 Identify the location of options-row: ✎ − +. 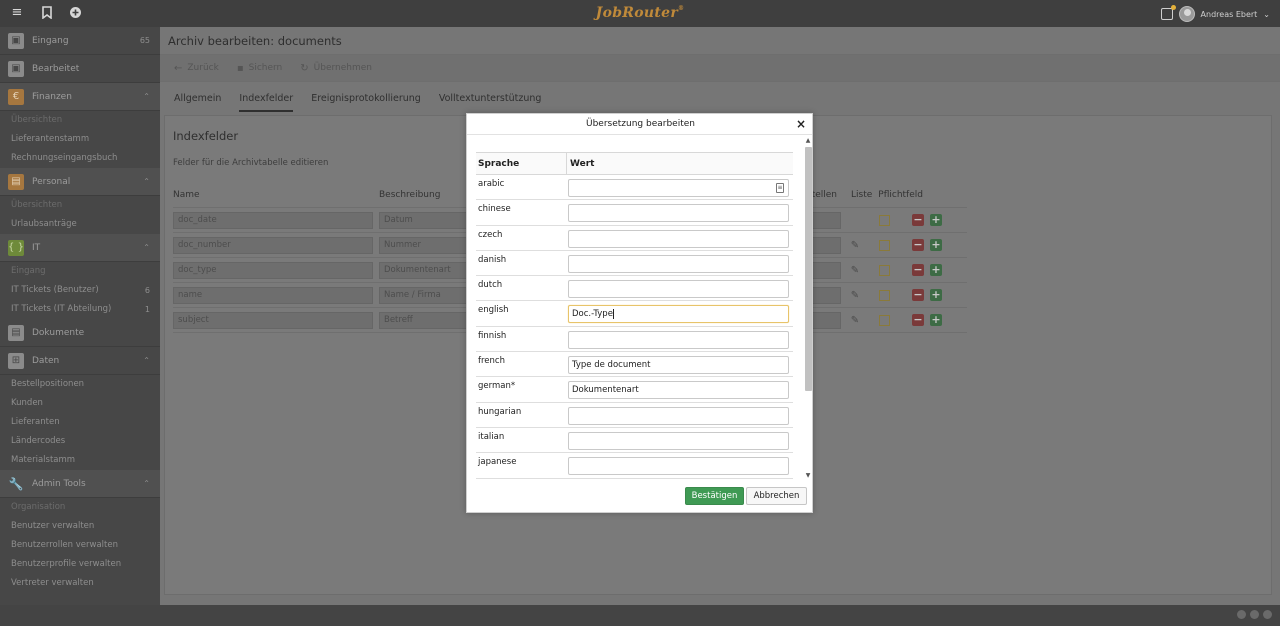
(886, 320).